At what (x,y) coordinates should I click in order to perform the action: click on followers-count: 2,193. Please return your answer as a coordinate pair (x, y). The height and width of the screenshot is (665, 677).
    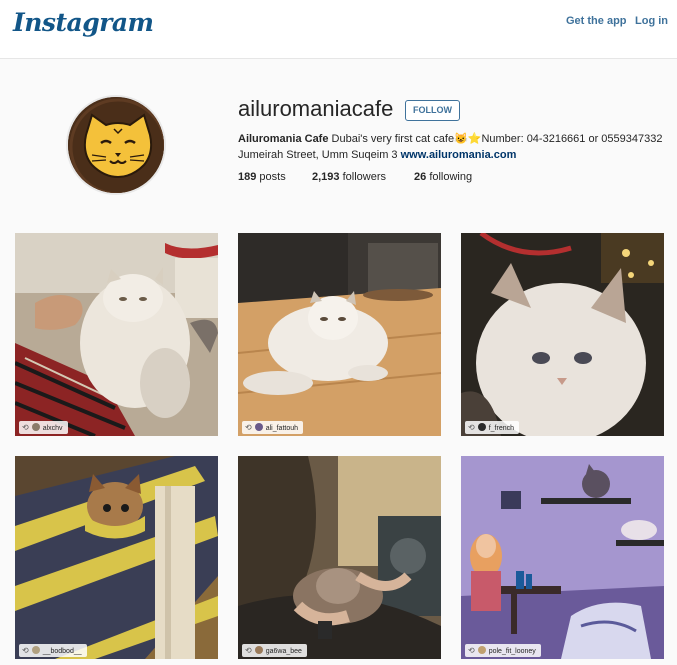
    Looking at the image, I should click on (326, 177).